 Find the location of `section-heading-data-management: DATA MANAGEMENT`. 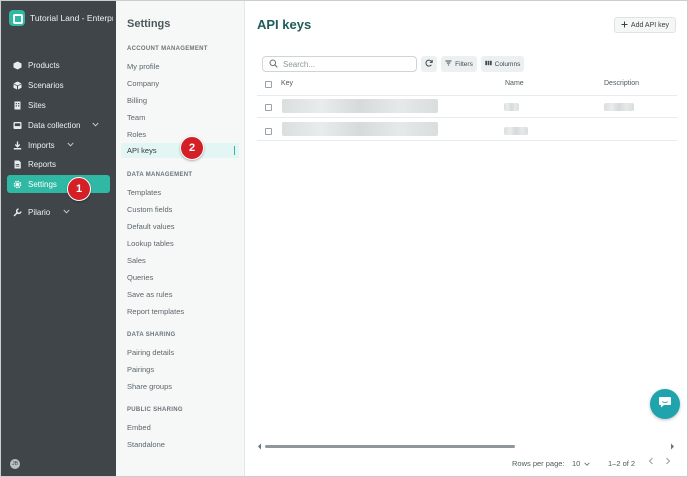

section-heading-data-management: DATA MANAGEMENT is located at coordinates (160, 175).